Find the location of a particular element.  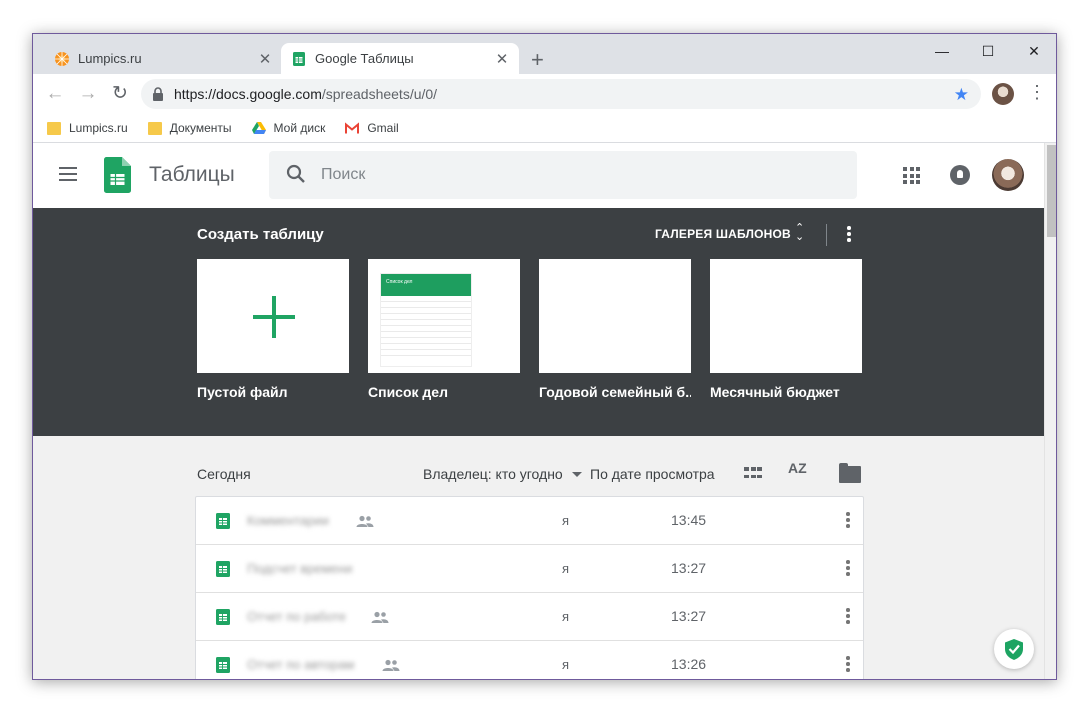

owner-filter-dropdown: Владелец: кто угодно is located at coordinates (493, 474).